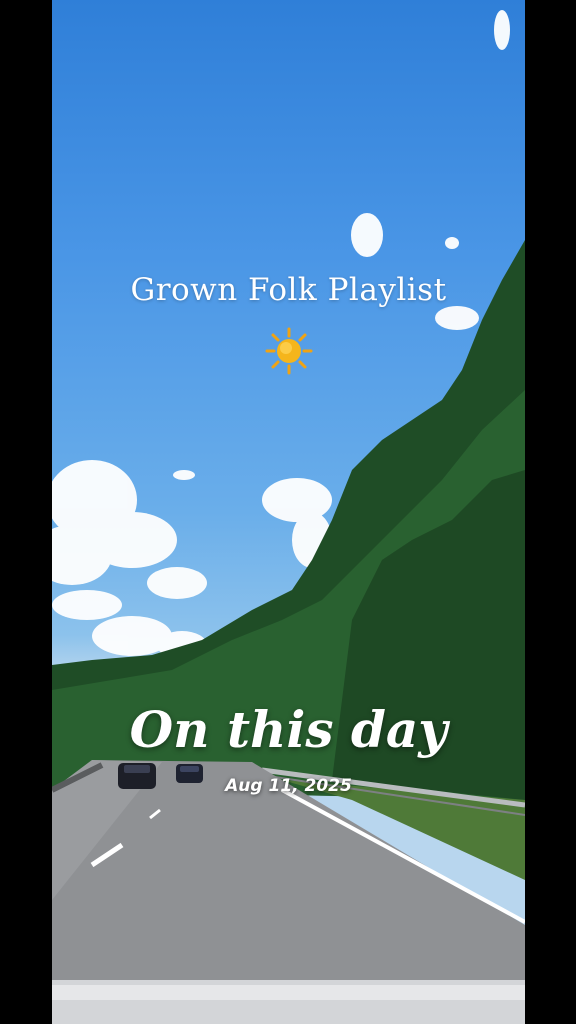  What do you see at coordinates (288, 729) in the screenshot?
I see `memory-title: On this day` at bounding box center [288, 729].